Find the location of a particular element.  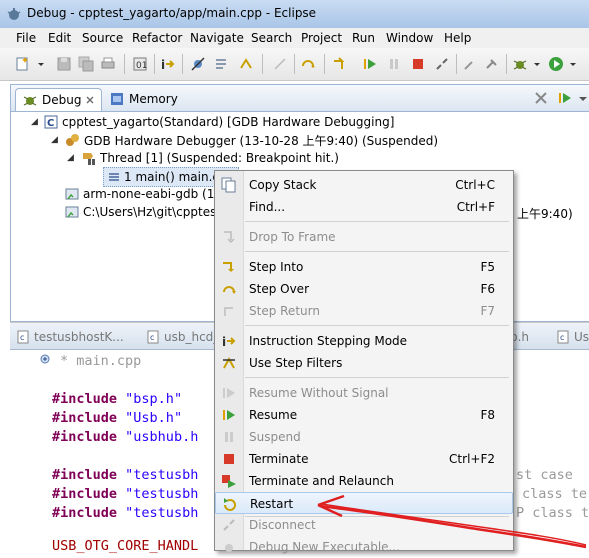

menu-copy-stack: Copy Stack Ctrl+C is located at coordinates (364, 185).